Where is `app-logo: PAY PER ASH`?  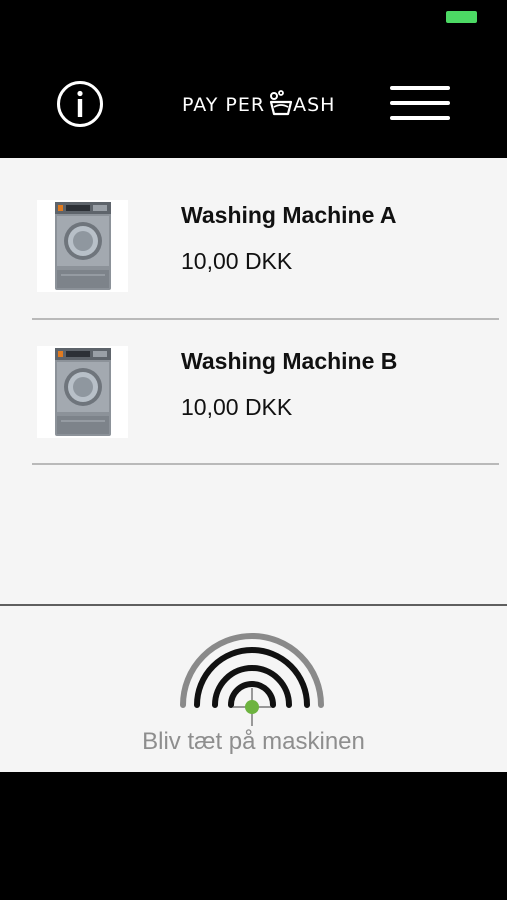
app-logo: PAY PER ASH is located at coordinates (259, 105).